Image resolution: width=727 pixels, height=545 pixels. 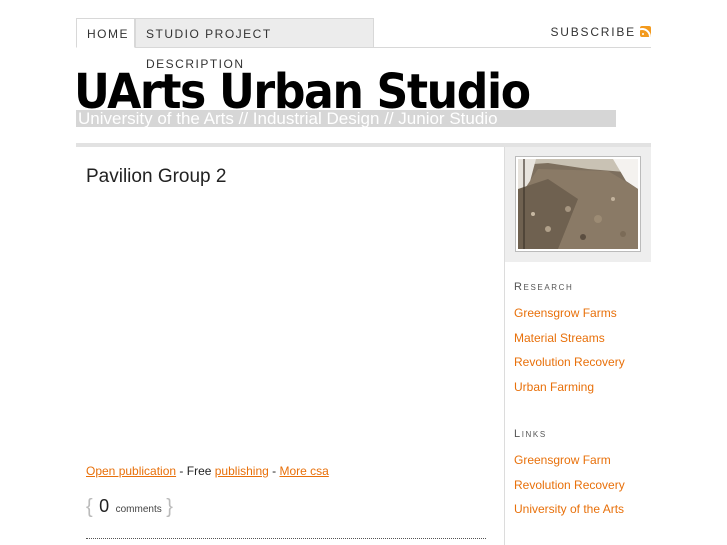 I want to click on sidebar-photo-panel, so click(x=578, y=204).